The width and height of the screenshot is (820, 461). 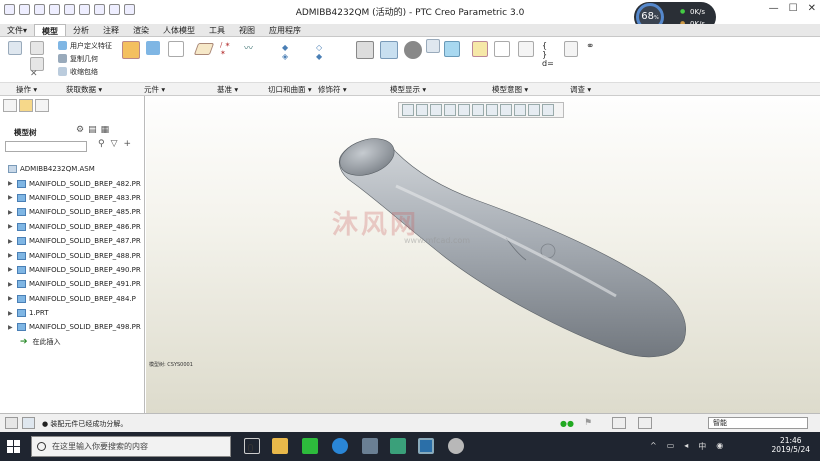 I want to click on tree-item: ▶ MANIFOLD_SOLID_BREP_491.PR, so click(x=78, y=284).